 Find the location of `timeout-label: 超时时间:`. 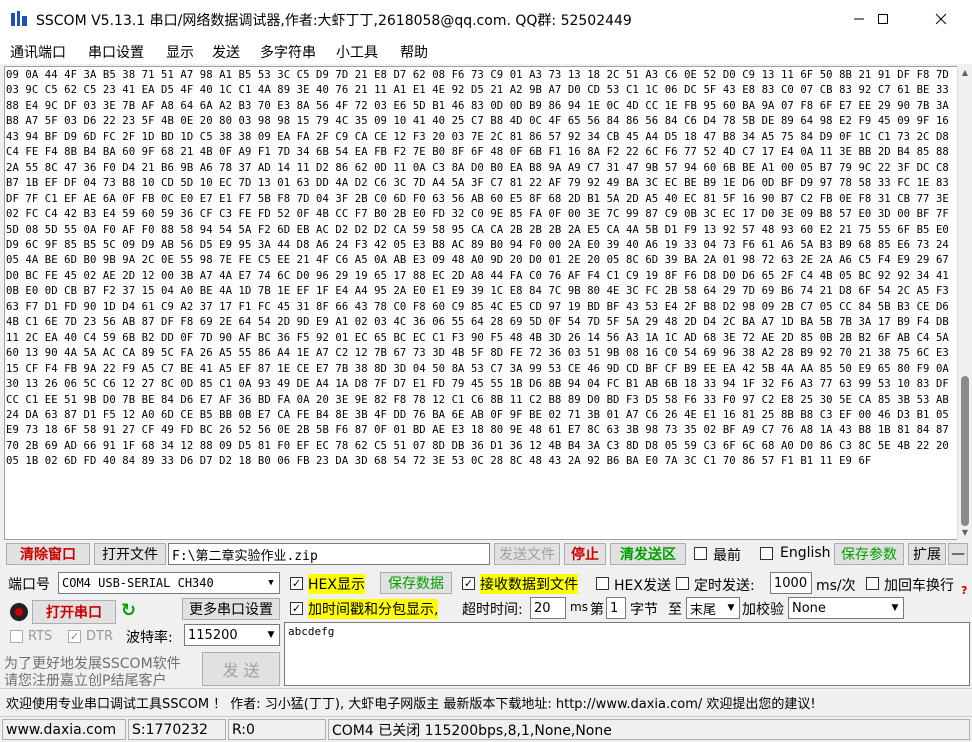

timeout-label: 超时时间: is located at coordinates (492, 610).